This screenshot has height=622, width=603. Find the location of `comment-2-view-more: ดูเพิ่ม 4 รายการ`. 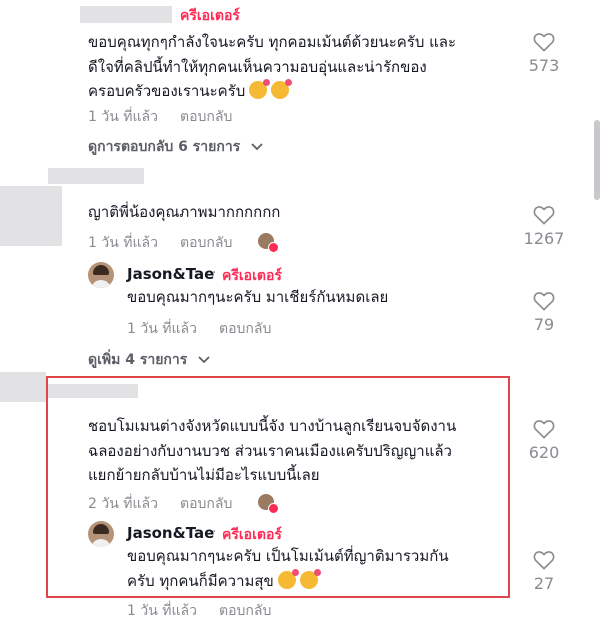

comment-2-view-more: ดูเพิ่ม 4 รายการ is located at coordinates (149, 360).